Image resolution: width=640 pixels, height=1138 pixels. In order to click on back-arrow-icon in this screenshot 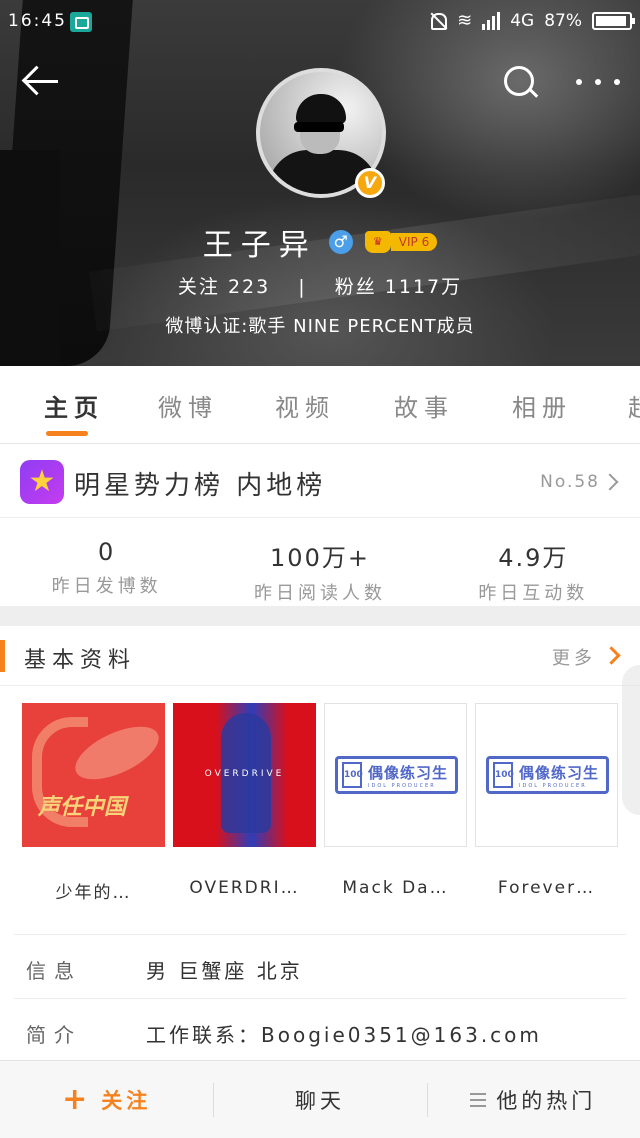, I will do `click(42, 82)`.